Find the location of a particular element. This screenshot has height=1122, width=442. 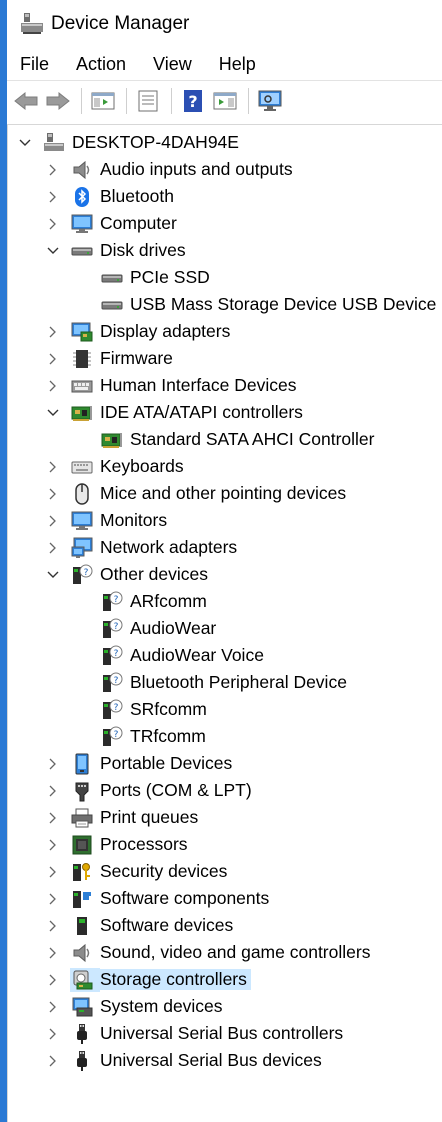

tree-category-universal-serial-bus-controllers: Universal Serial Bus controllers is located at coordinates (193, 1033).